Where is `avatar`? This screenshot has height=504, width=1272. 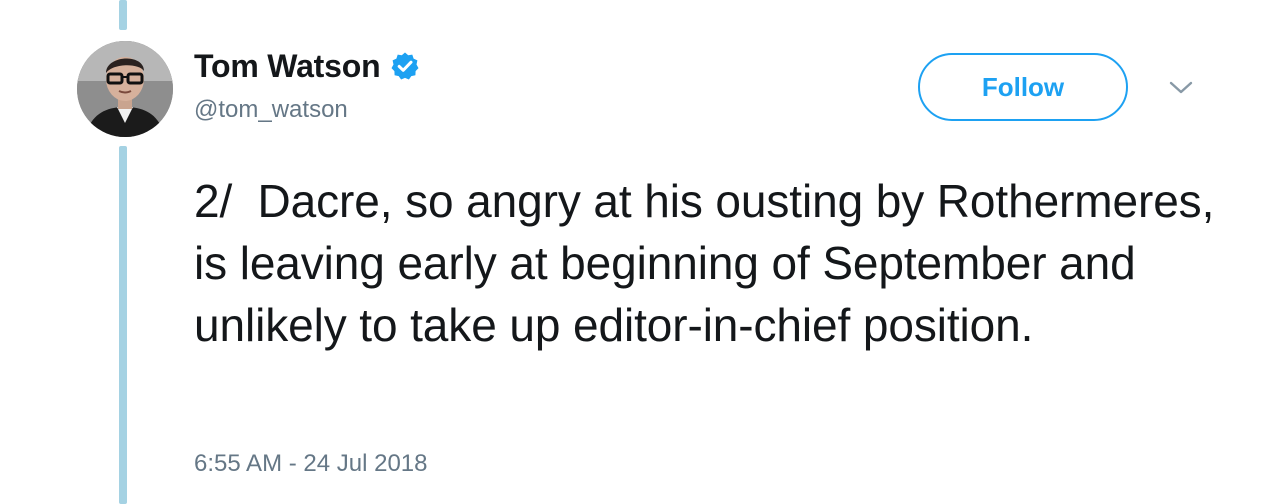
avatar is located at coordinates (125, 89).